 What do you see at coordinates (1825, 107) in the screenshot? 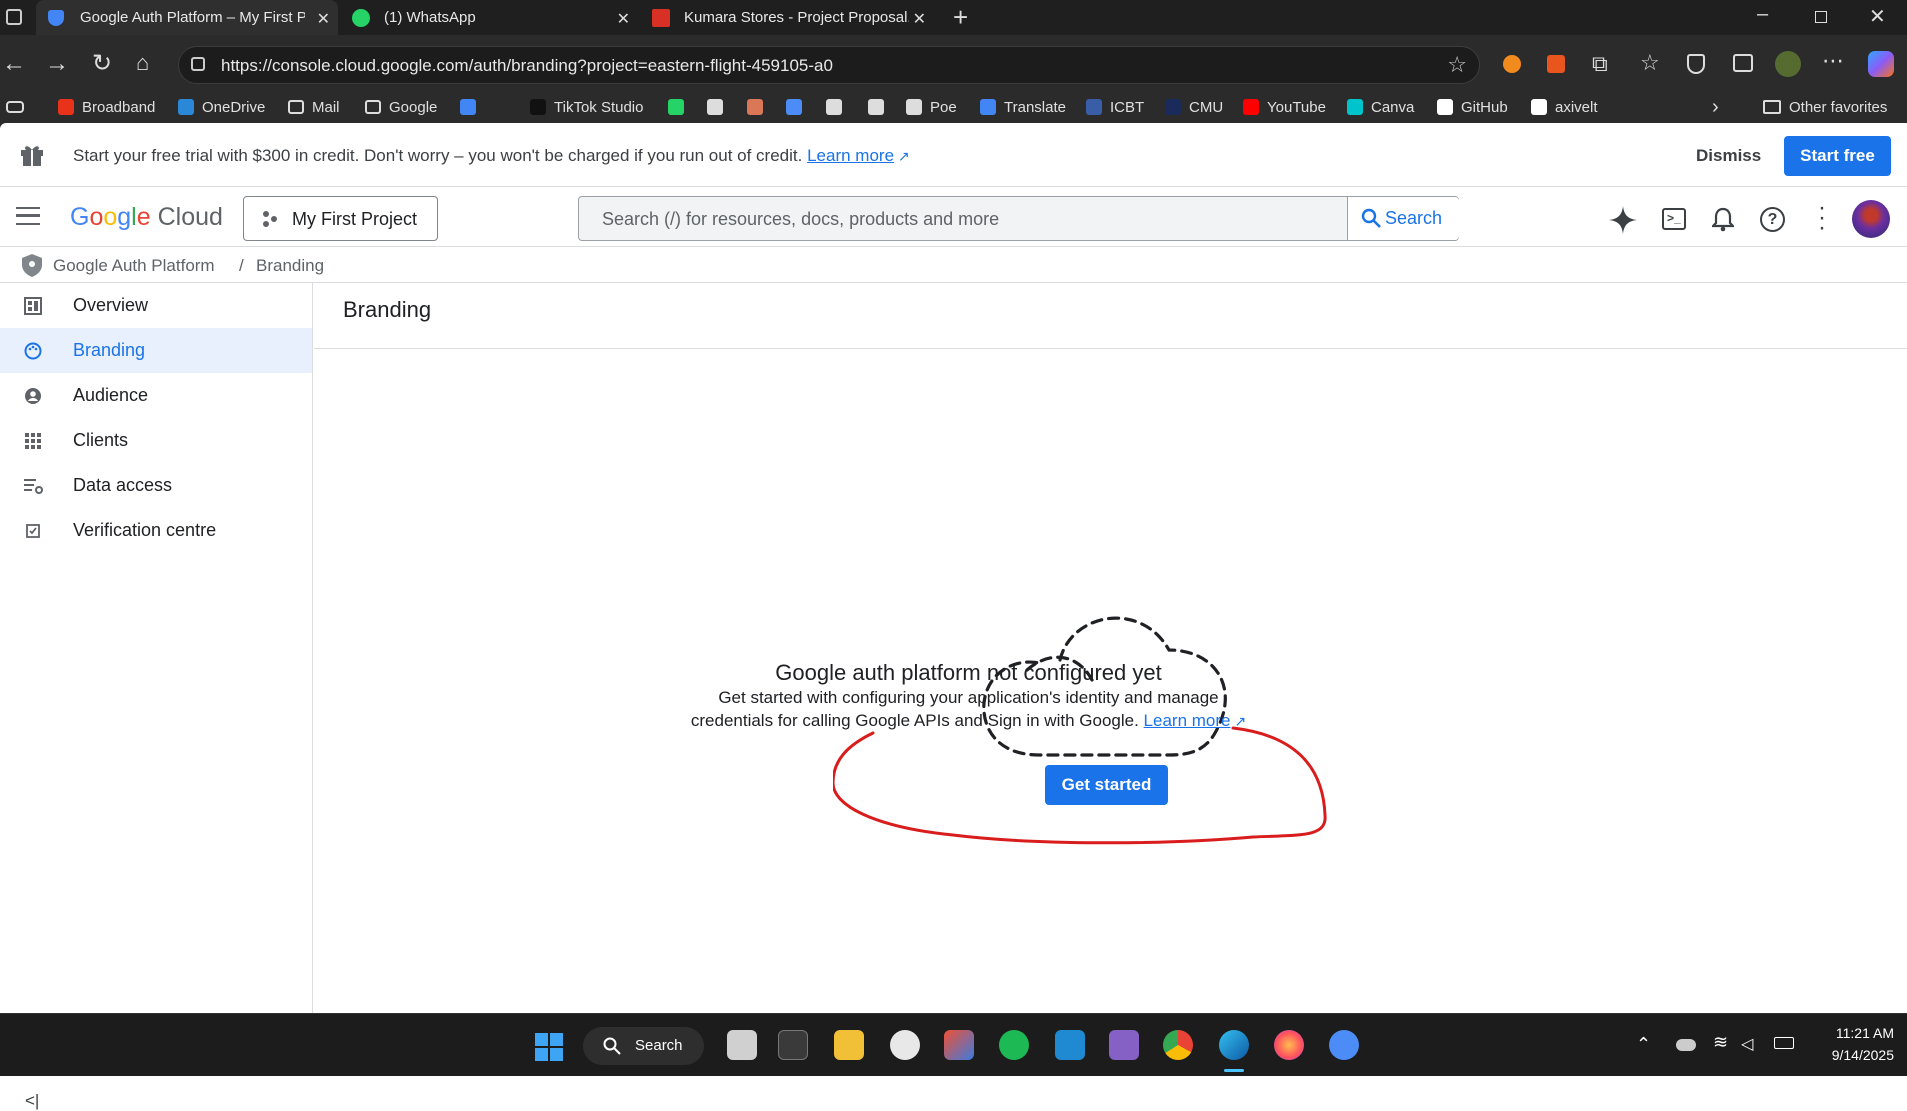
I see `other-favorites: Other favorites` at bounding box center [1825, 107].